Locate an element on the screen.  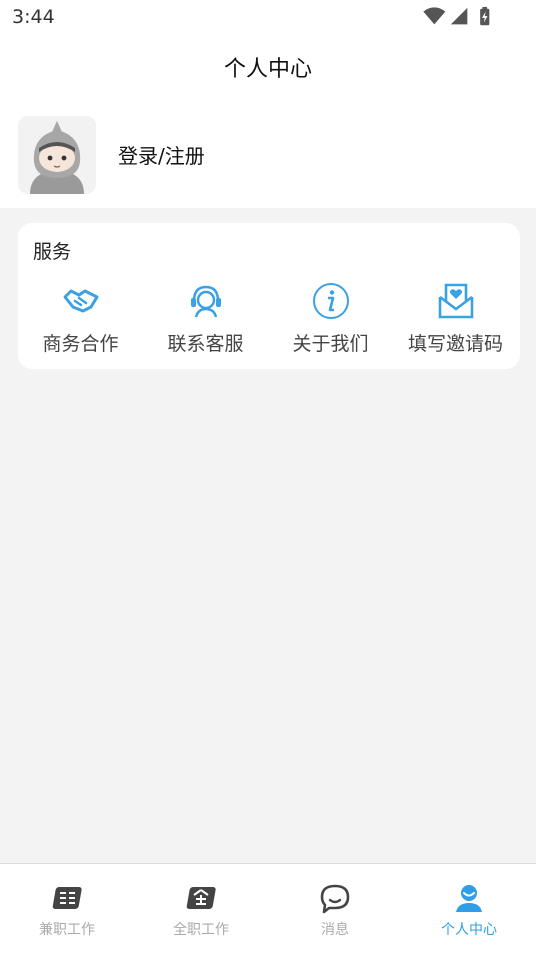
tab-full-time: 全职工作 is located at coordinates (201, 909).